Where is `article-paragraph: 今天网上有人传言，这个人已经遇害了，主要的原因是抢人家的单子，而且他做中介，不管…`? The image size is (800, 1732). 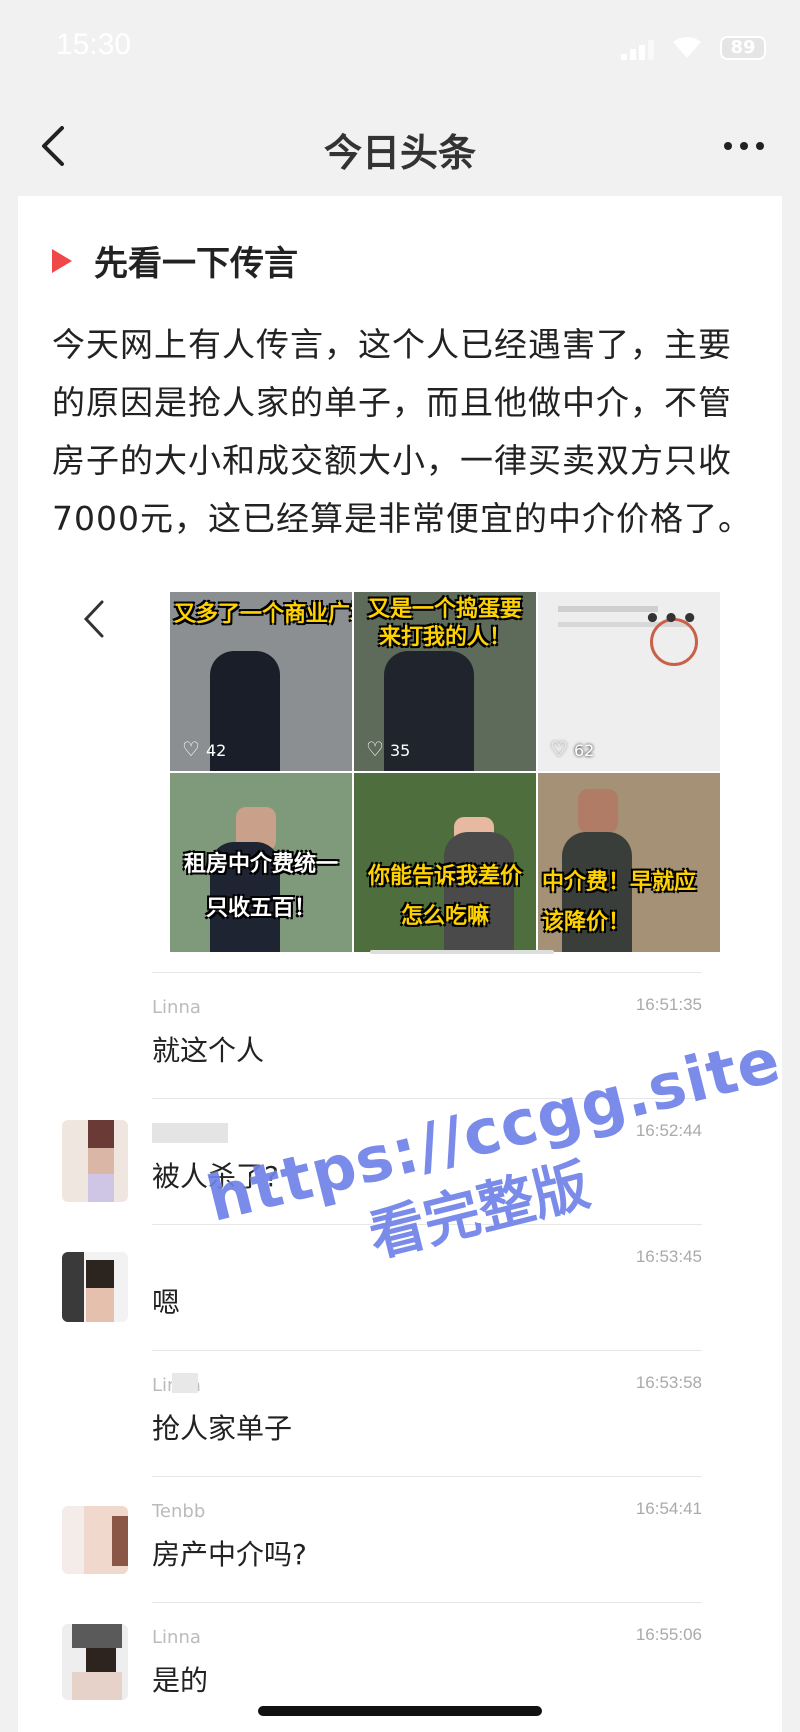 article-paragraph: 今天网上有人传言，这个人已经遇害了，主要的原因是抢人家的单子，而且他做中介，不管… is located at coordinates (402, 431).